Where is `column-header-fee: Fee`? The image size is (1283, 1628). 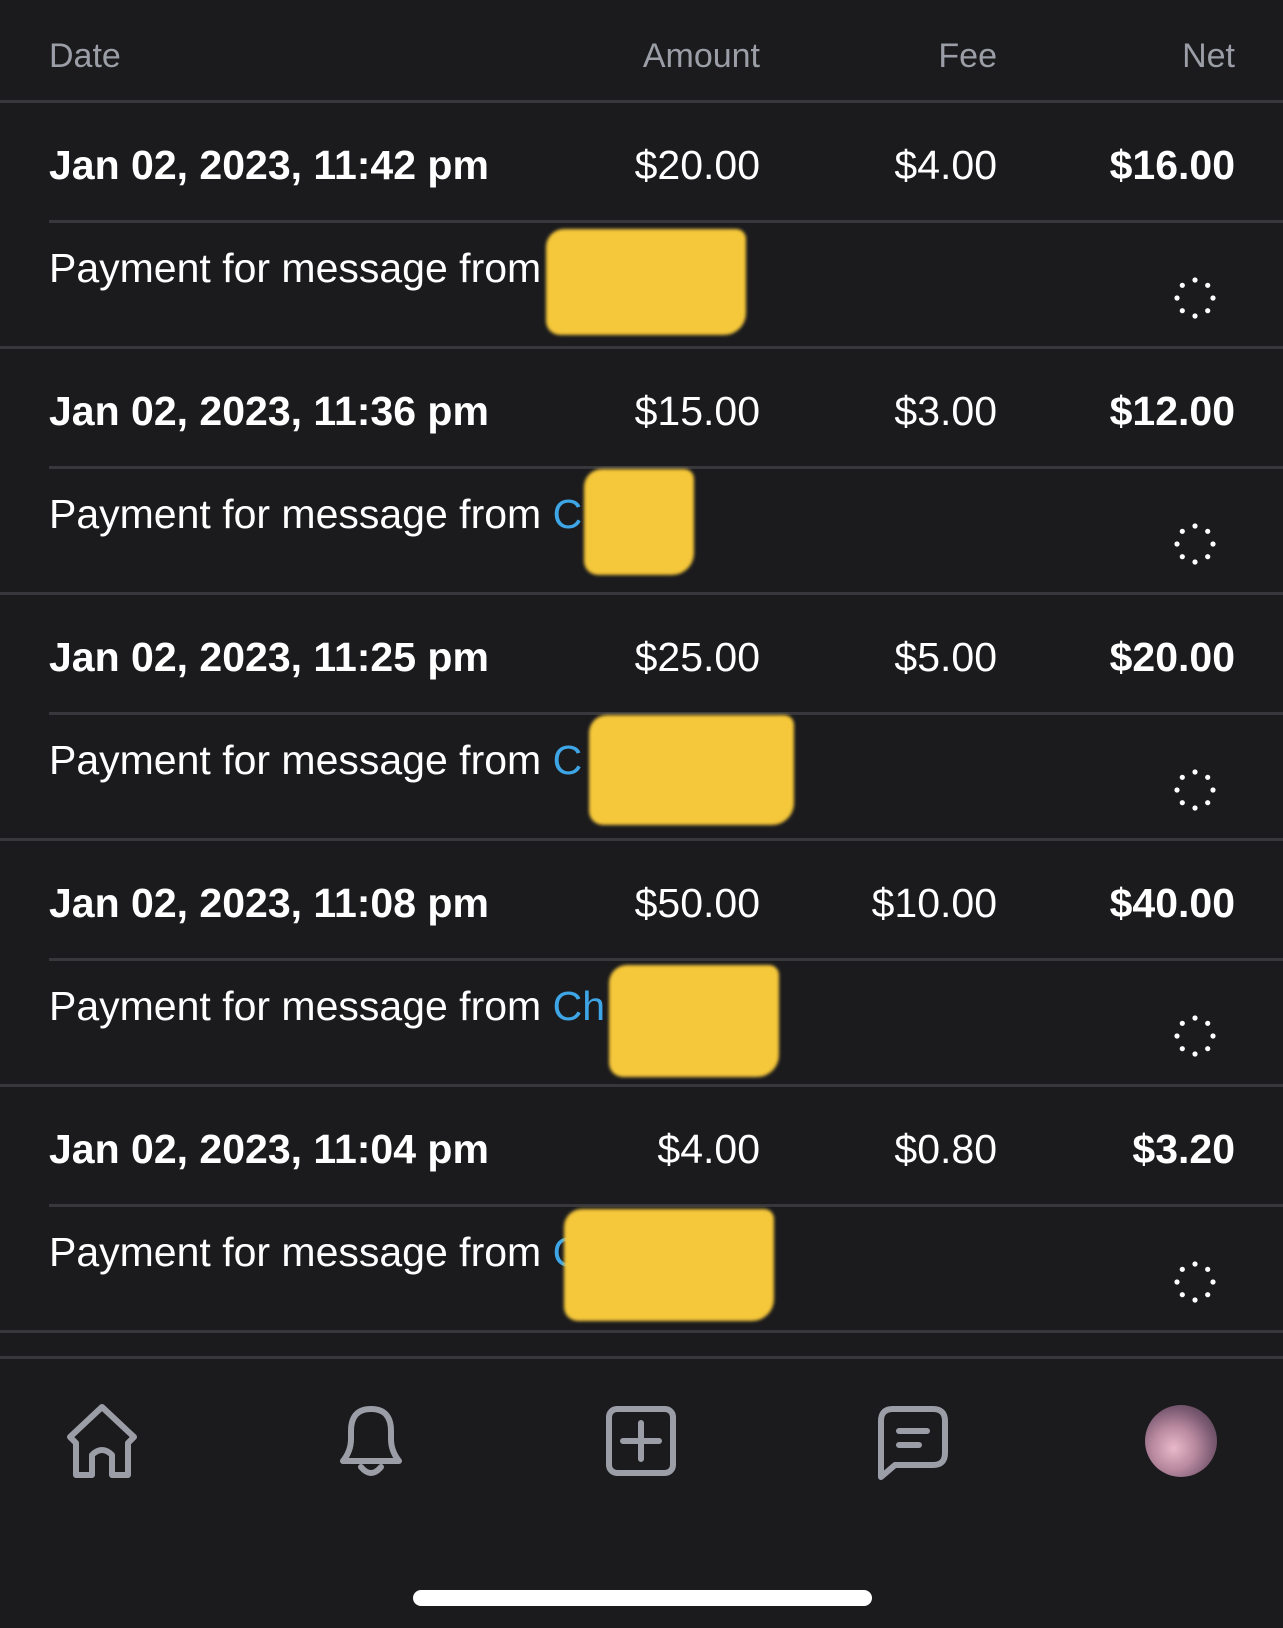 column-header-fee: Fee is located at coordinates (967, 56).